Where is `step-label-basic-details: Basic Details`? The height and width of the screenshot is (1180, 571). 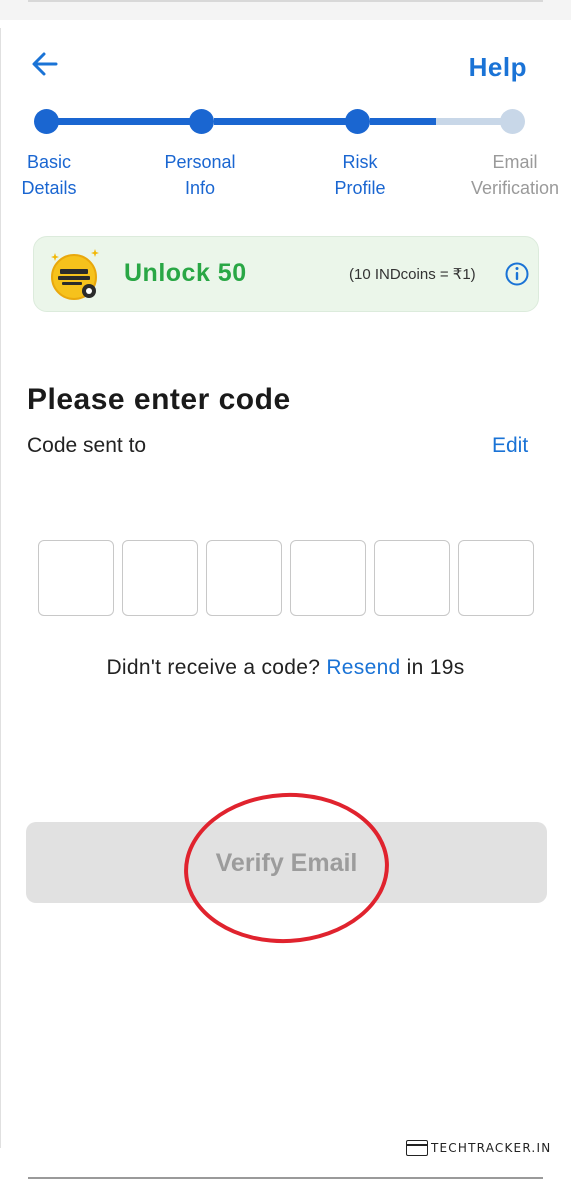
step-label-basic-details: Basic Details is located at coordinates (49, 175).